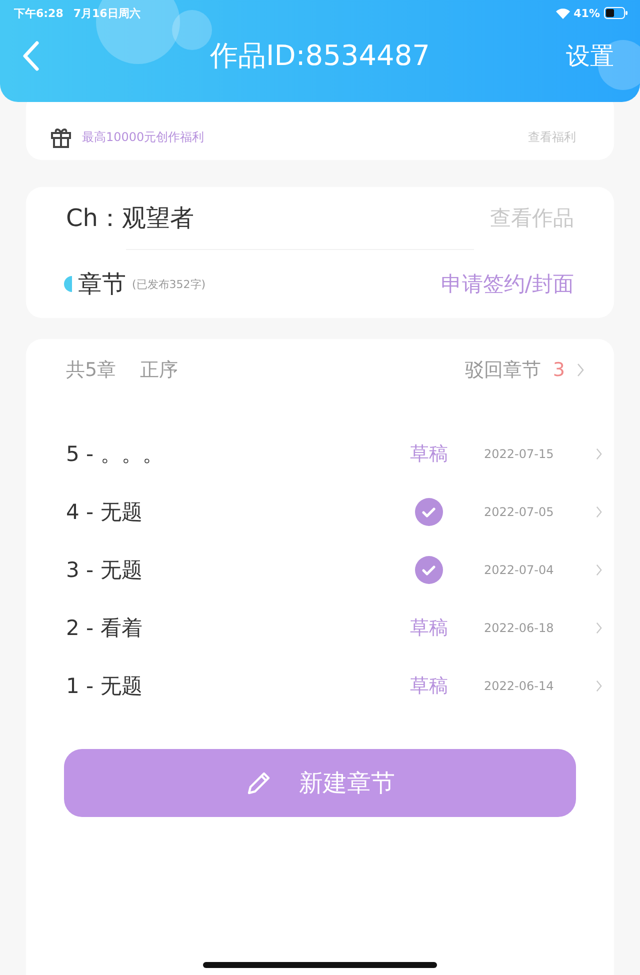 Image resolution: width=640 pixels, height=975 pixels. Describe the element at coordinates (320, 628) in the screenshot. I see `chapter-row: 2 - 看着 草稿 2022-06-18` at that location.